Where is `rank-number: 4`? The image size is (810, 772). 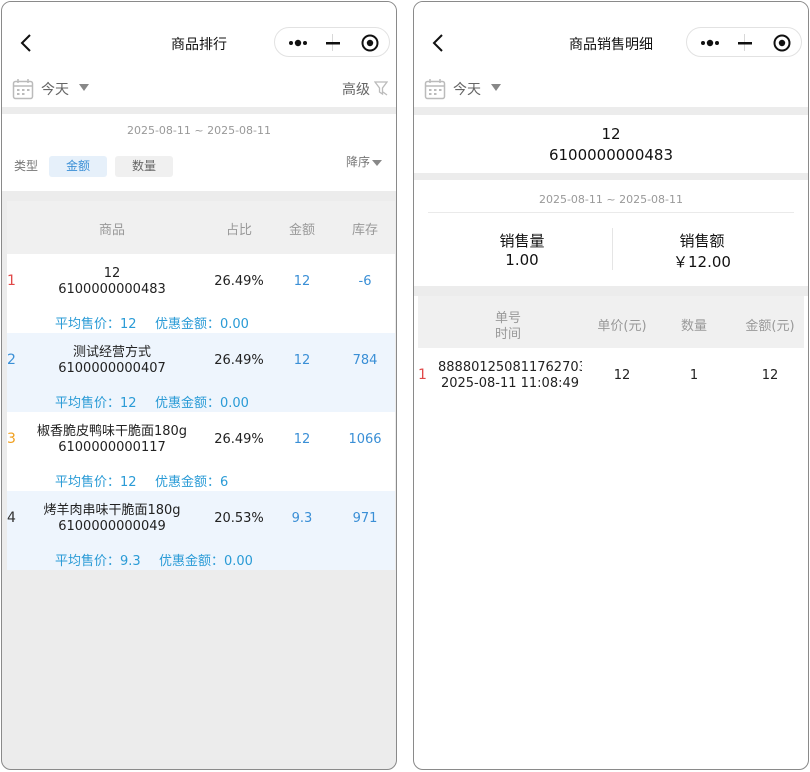 rank-number: 4 is located at coordinates (11, 518).